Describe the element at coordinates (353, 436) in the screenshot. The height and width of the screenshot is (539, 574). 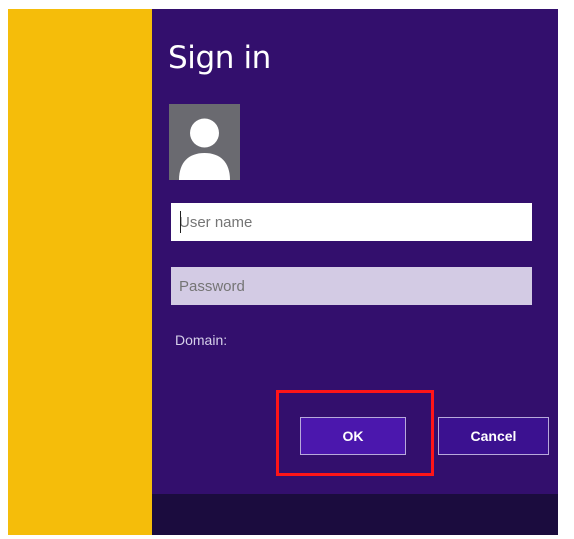
I see `ok-button: OK` at that location.